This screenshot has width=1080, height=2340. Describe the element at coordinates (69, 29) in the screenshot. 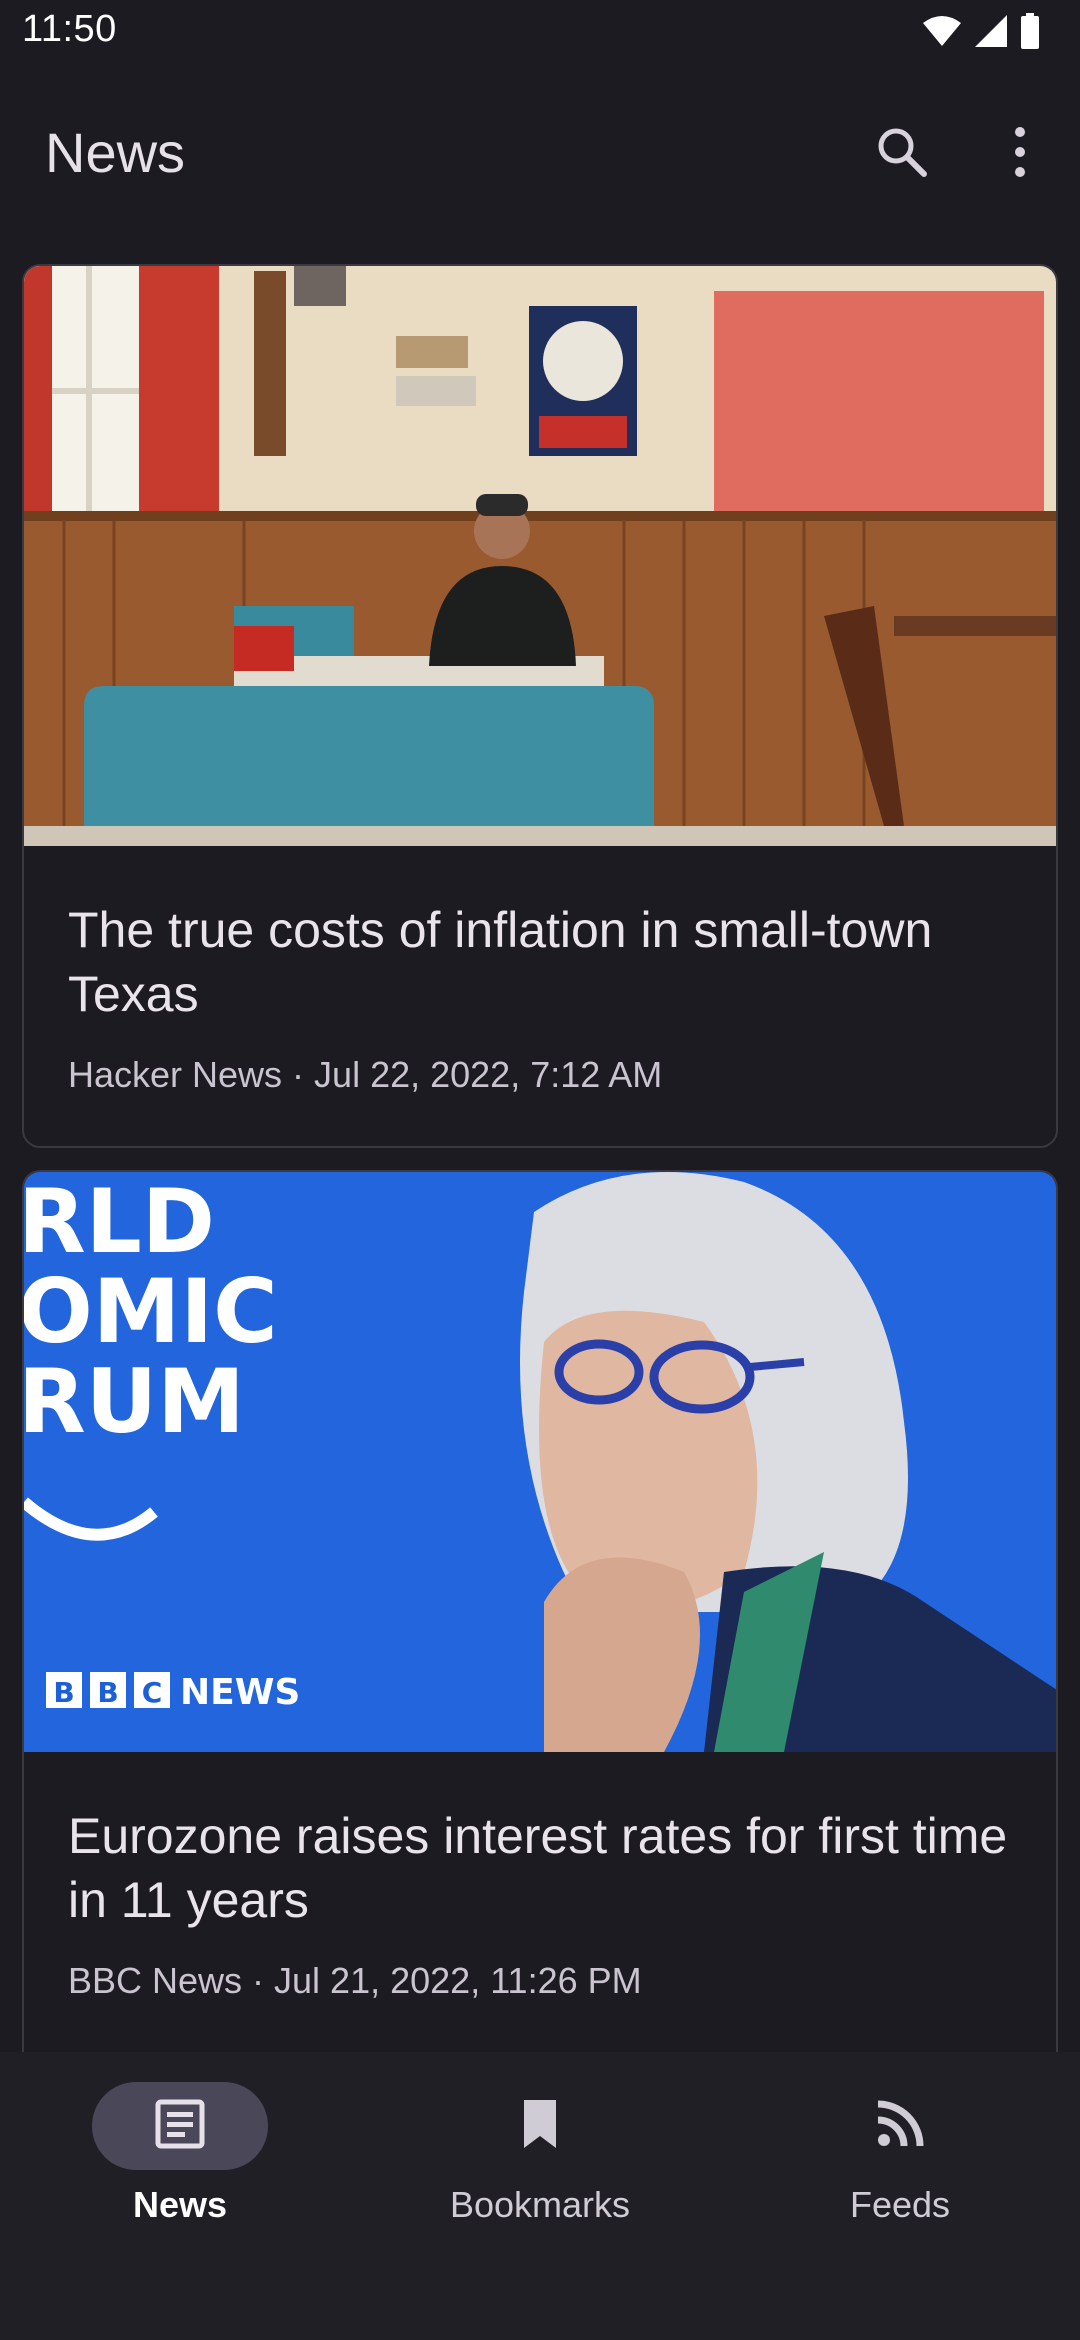

I see `status-time: 11:50` at that location.